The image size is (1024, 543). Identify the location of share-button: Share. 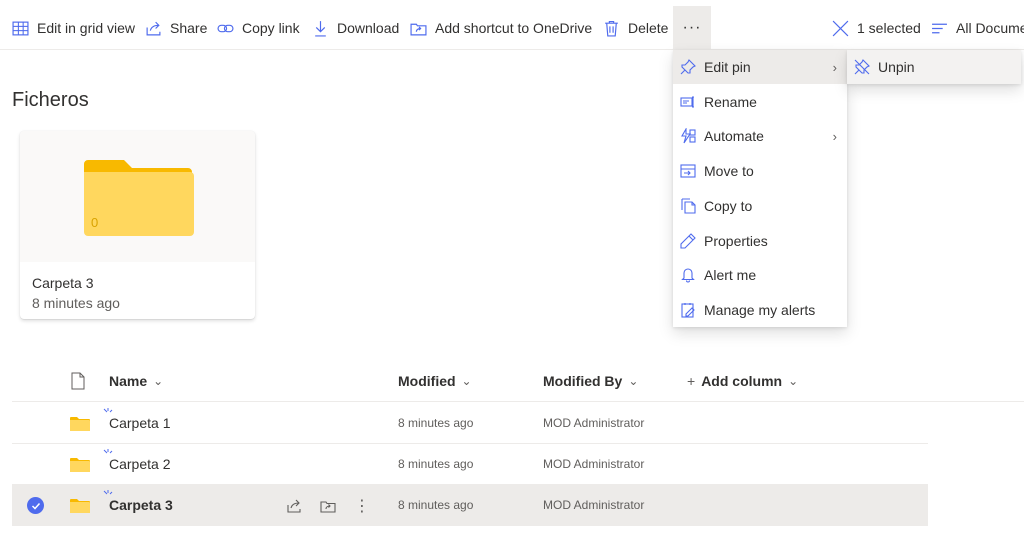
(176, 28).